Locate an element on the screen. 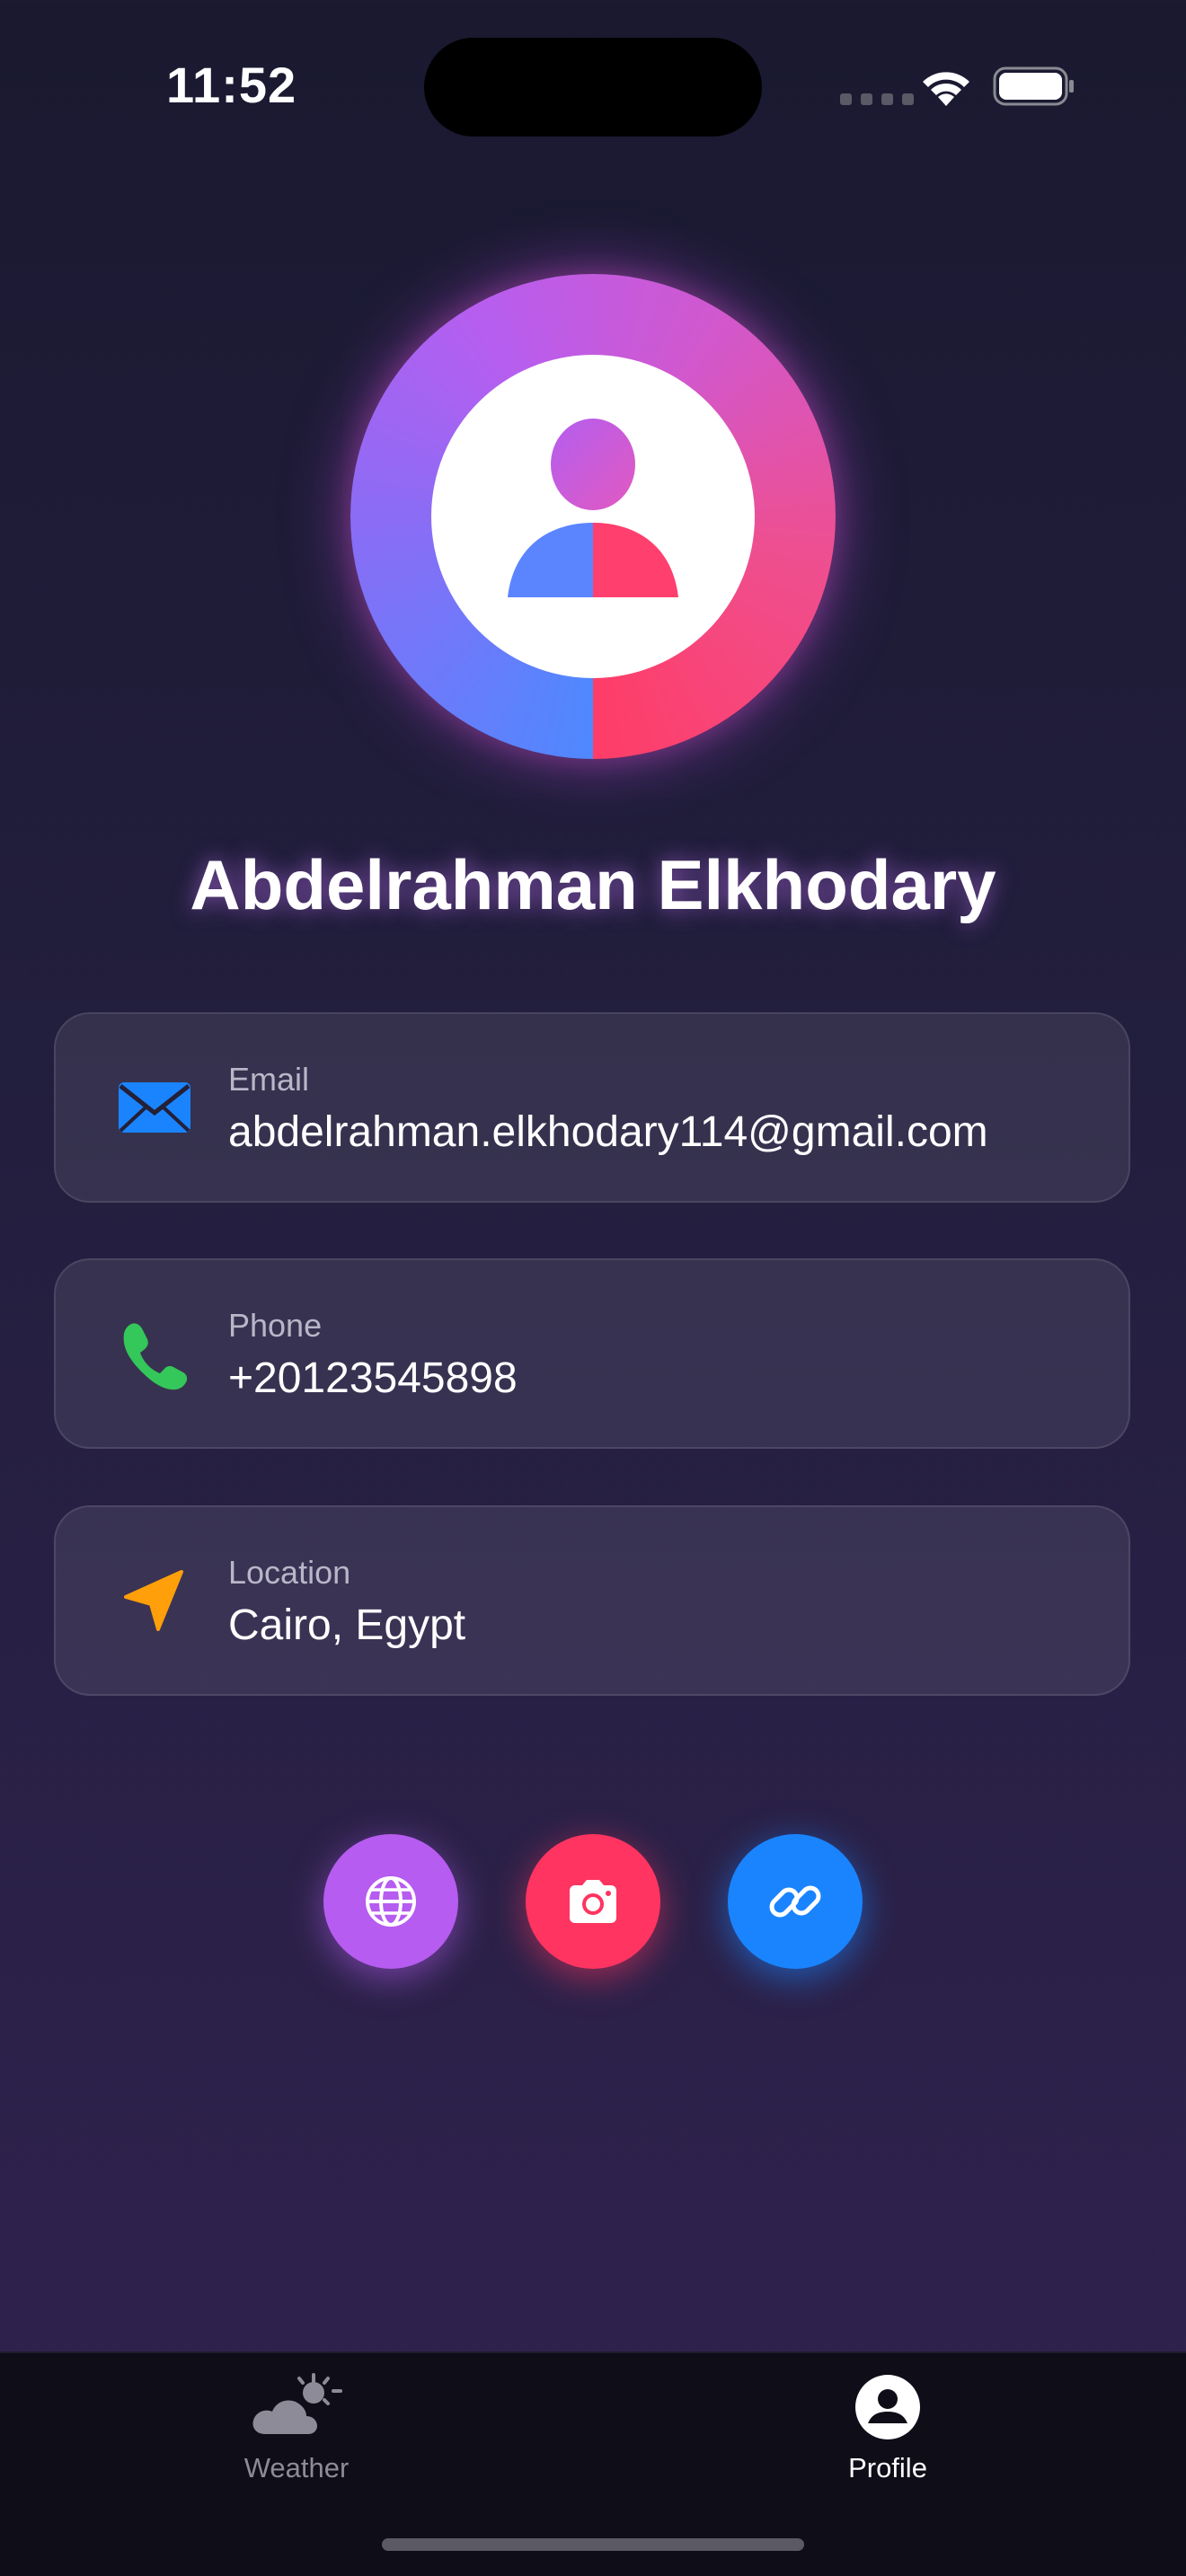 This screenshot has height=2576, width=1186. person-circle-icon is located at coordinates (887, 2407).